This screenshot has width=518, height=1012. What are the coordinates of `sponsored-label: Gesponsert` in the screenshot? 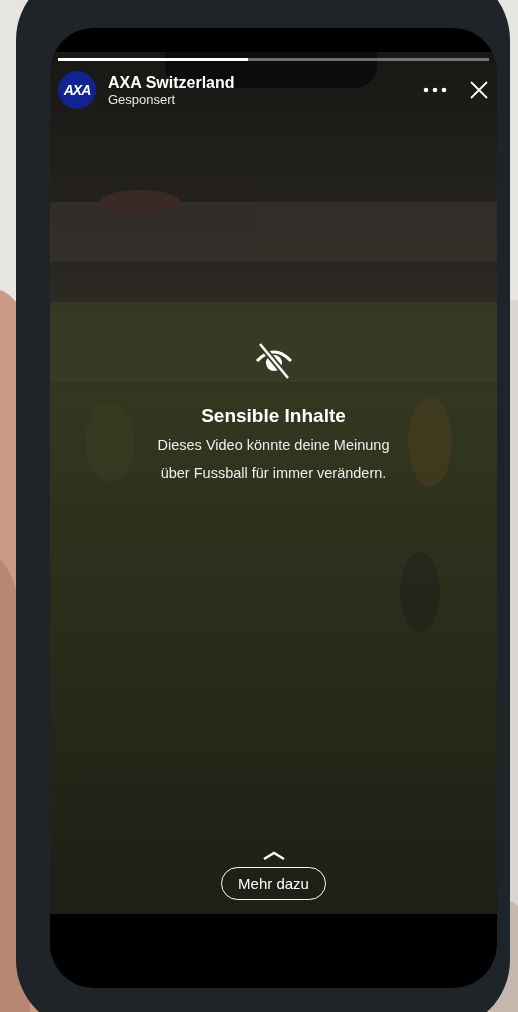 It's located at (142, 99).